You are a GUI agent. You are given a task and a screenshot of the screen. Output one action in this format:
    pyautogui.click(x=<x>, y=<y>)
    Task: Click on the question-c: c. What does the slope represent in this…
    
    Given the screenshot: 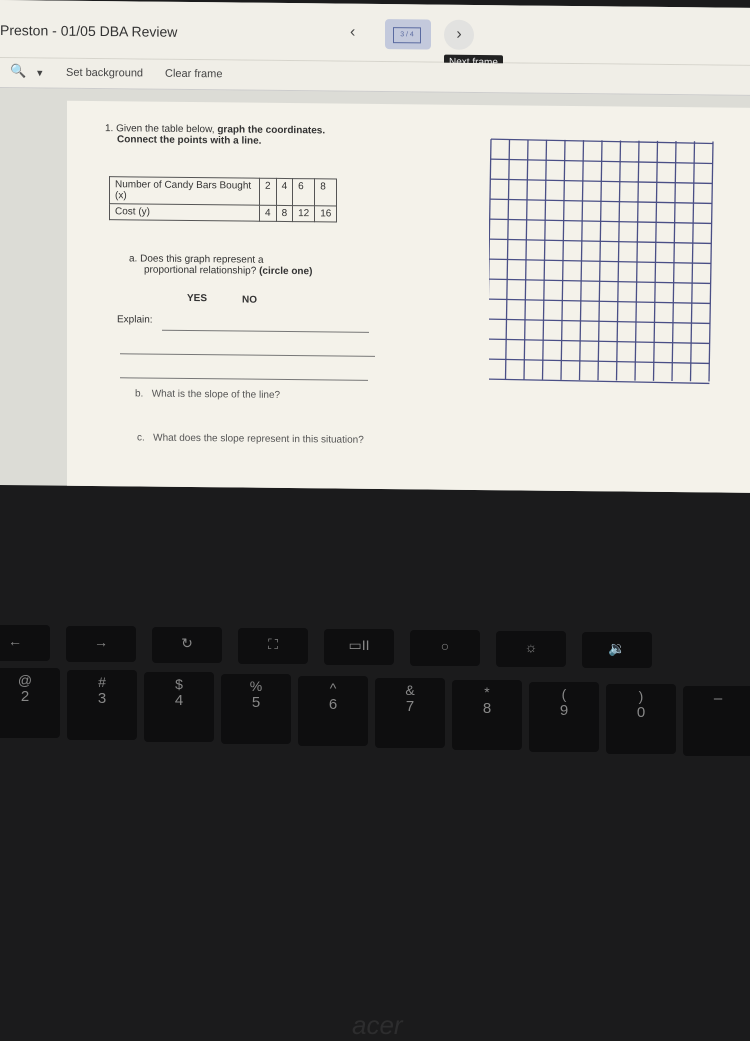 What is the action you would take?
    pyautogui.click(x=250, y=439)
    